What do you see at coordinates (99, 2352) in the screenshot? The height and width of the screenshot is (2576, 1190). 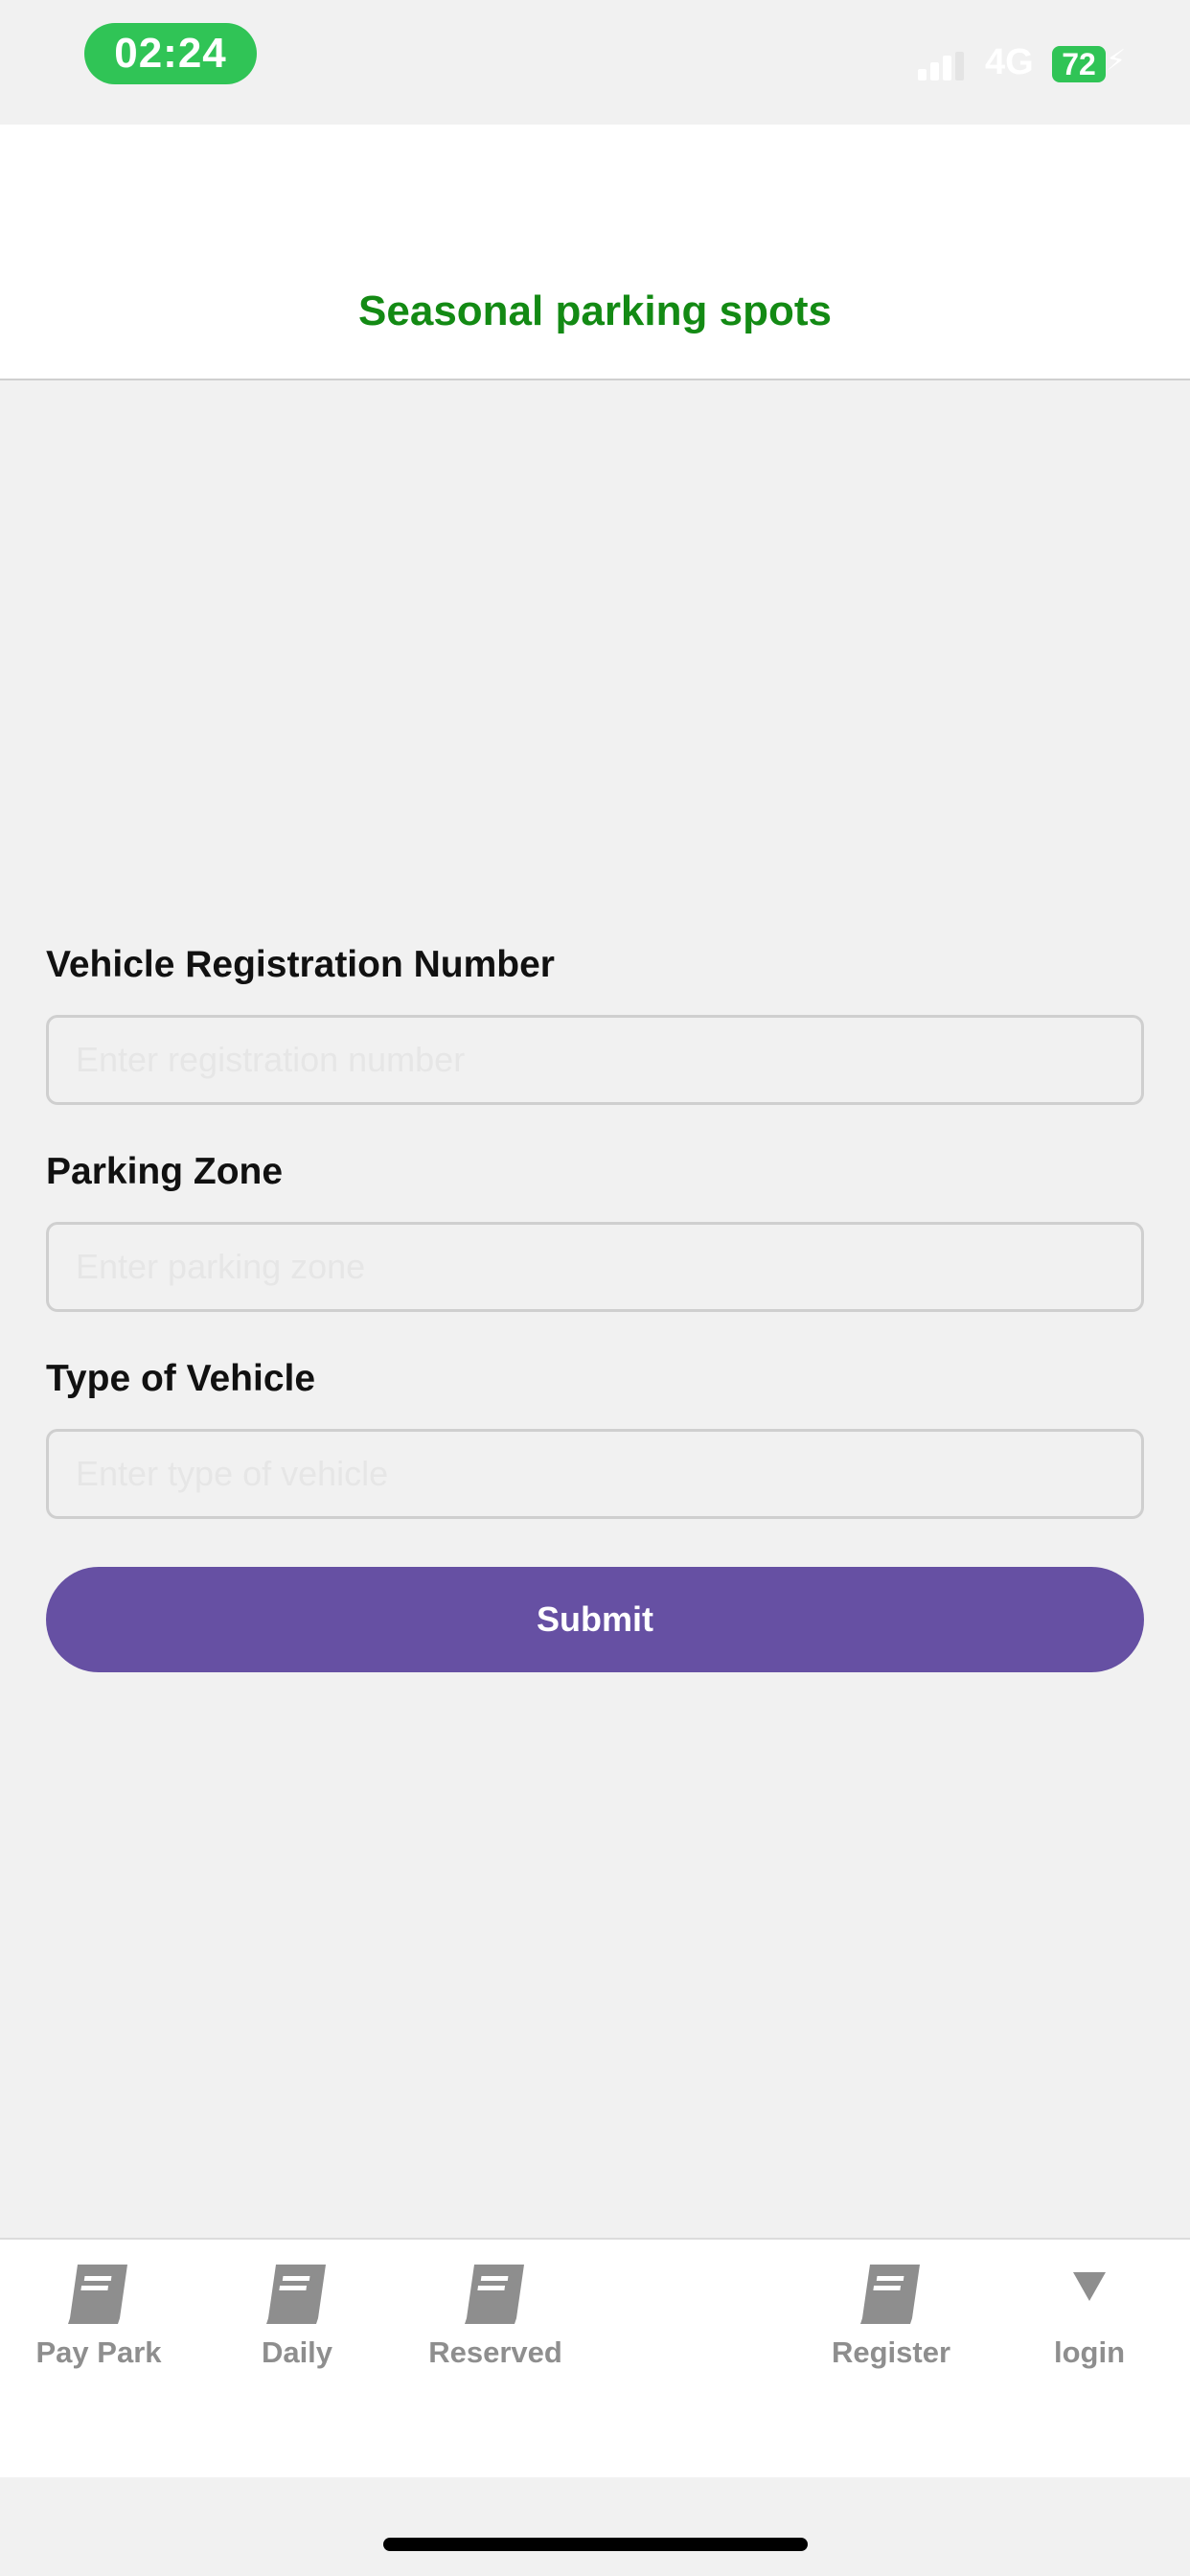 I see `tab-label: Pay Park` at bounding box center [99, 2352].